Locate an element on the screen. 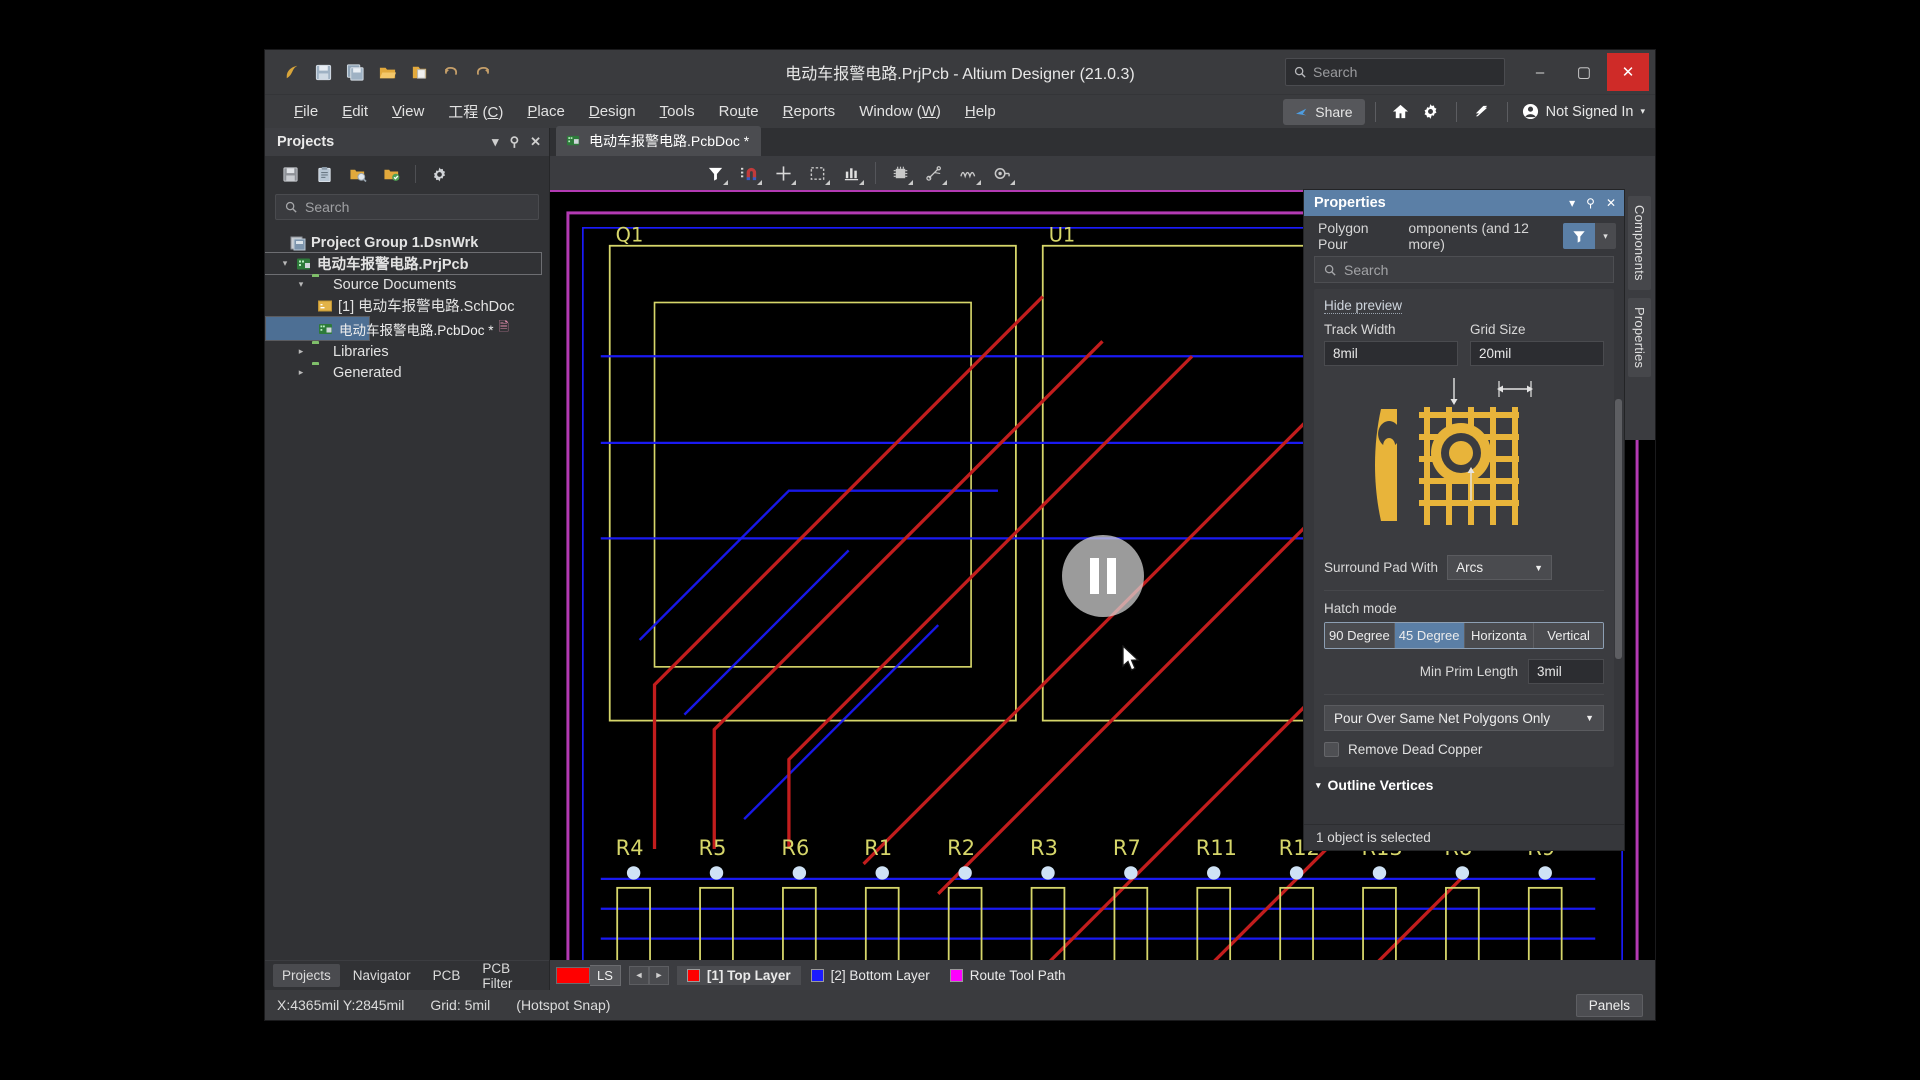 The image size is (1920, 1080). save-all-icon is located at coordinates (355, 72).